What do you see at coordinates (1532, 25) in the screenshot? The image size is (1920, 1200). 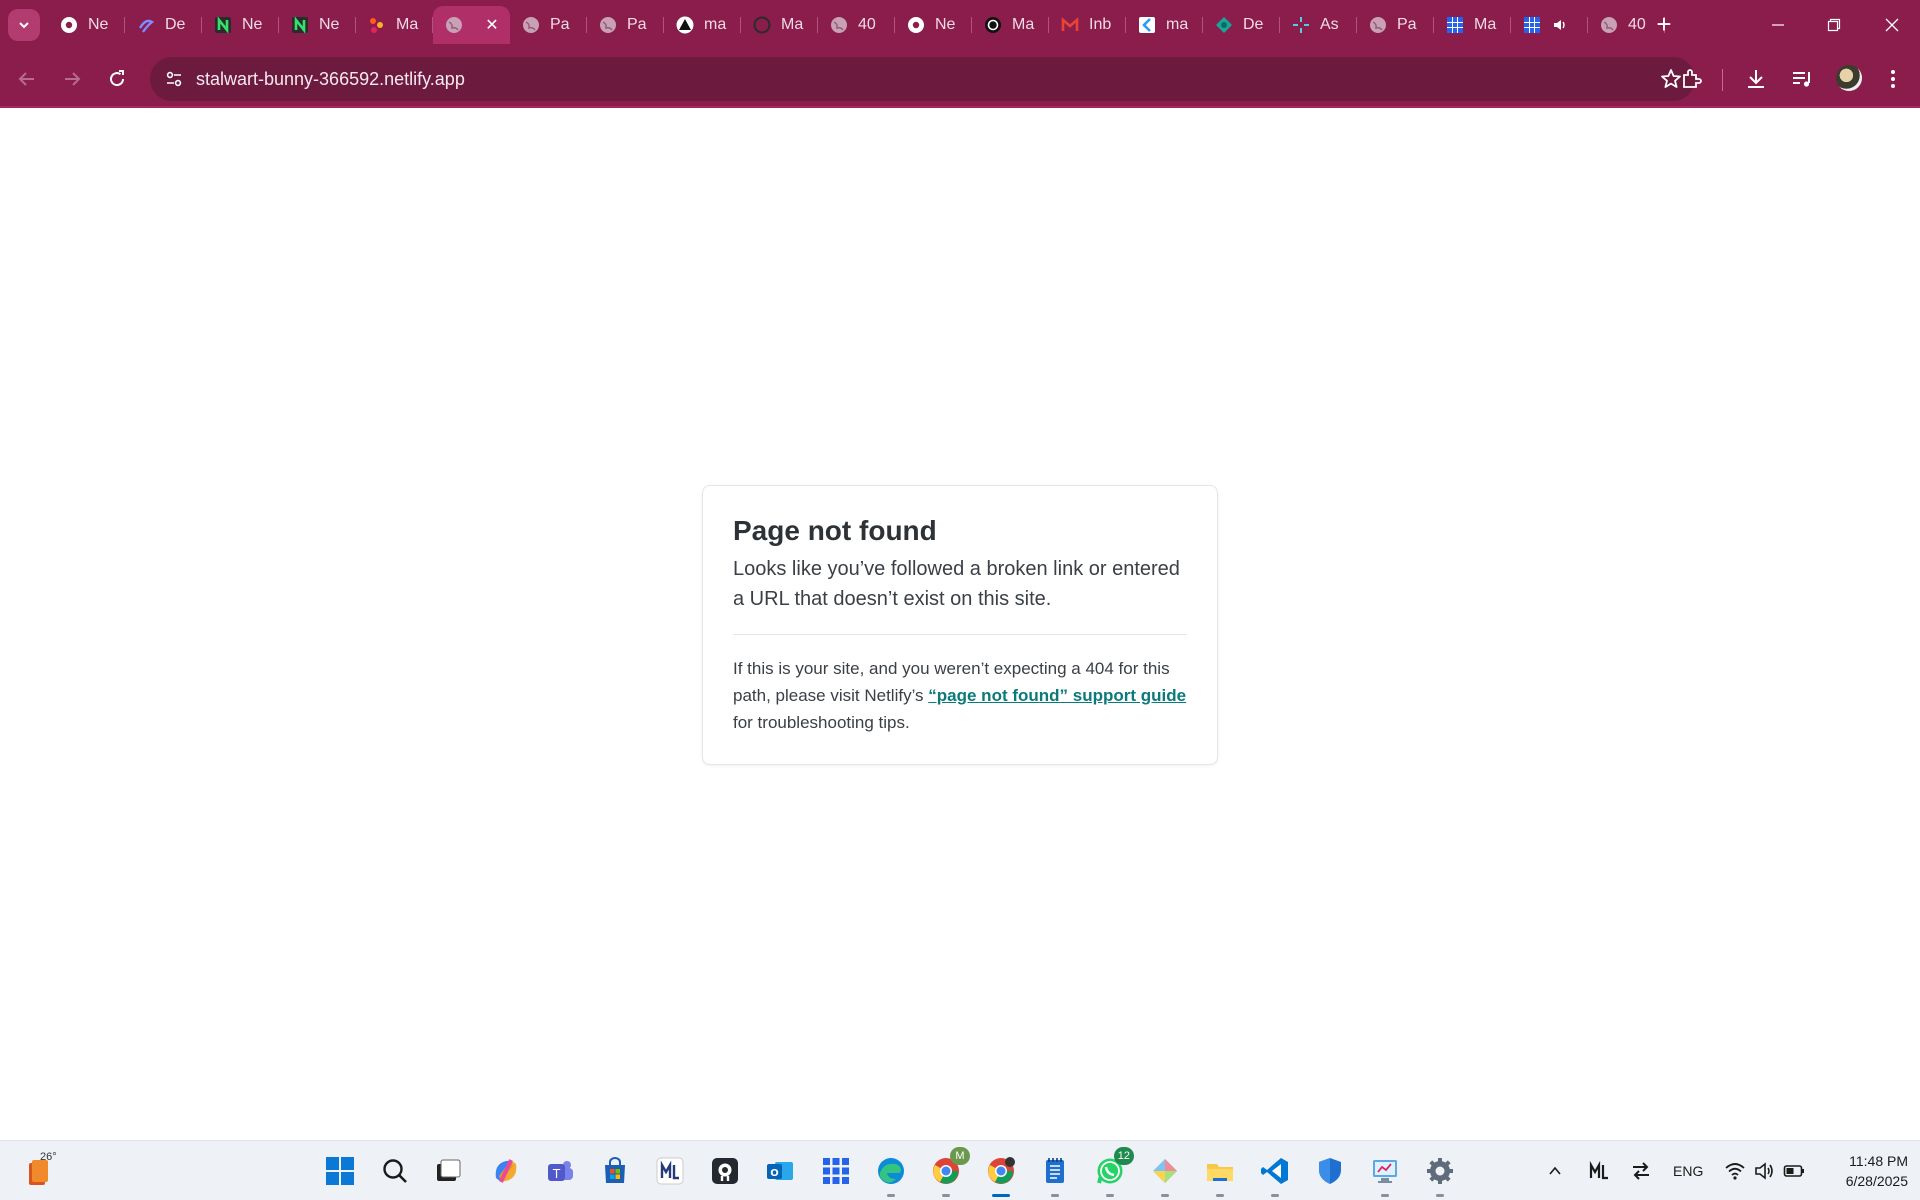 I see `grid-icon` at bounding box center [1532, 25].